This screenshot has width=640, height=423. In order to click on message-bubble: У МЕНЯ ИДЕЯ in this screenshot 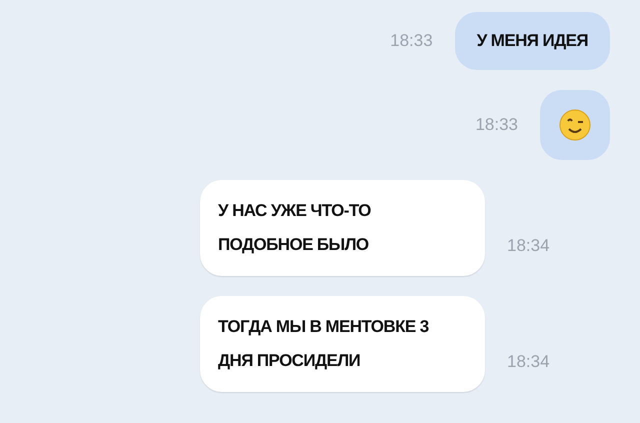, I will do `click(532, 41)`.